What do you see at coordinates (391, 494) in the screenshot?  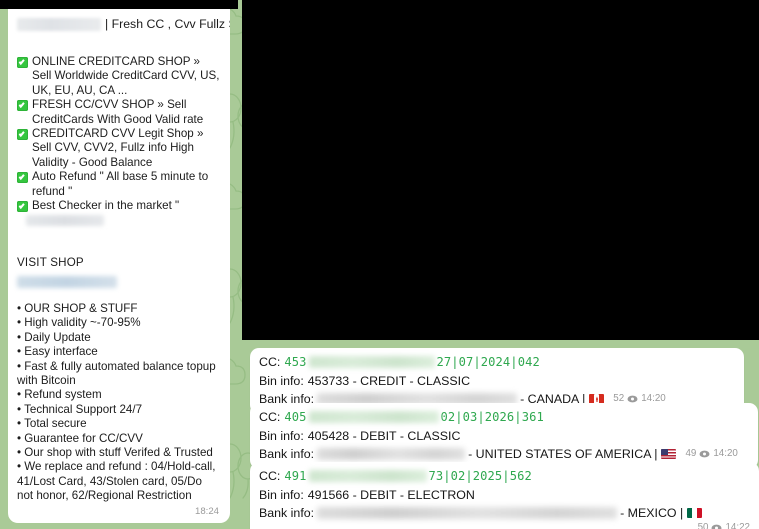 I see `bin-value: 491566 - DEBIT - ELECTRON` at bounding box center [391, 494].